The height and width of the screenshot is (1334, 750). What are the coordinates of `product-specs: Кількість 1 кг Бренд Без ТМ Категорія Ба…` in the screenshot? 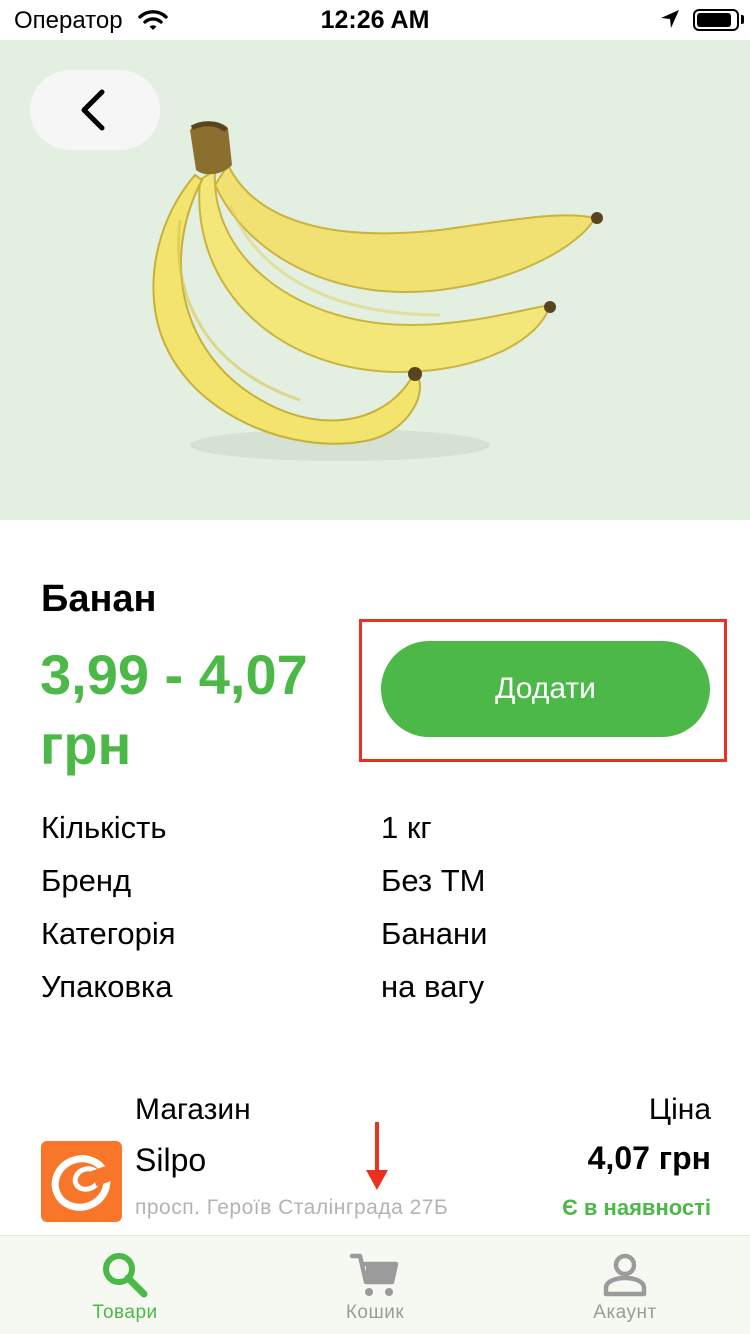 It's located at (376, 916).